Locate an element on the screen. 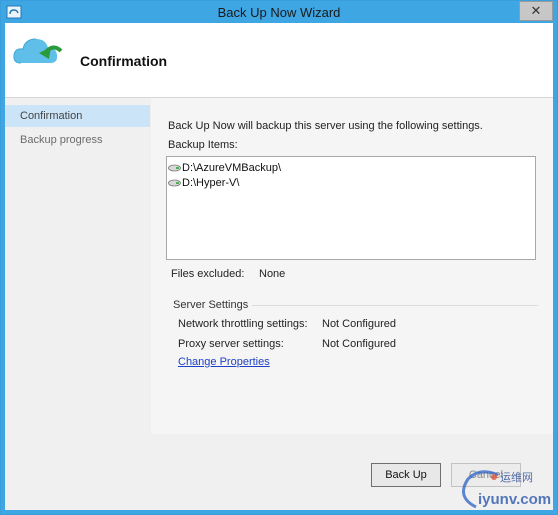  proxy-server-value: Not Configured is located at coordinates (359, 344).